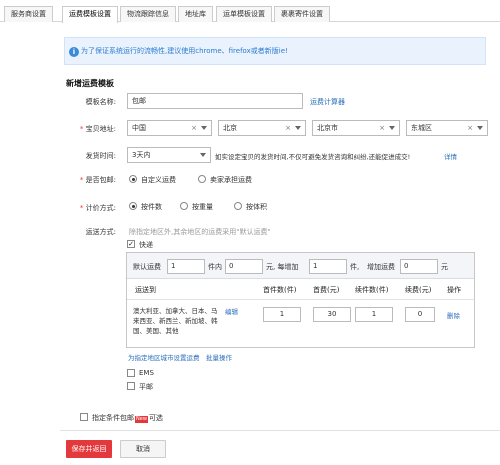  What do you see at coordinates (133, 179) in the screenshot?
I see `custom-fee-radio` at bounding box center [133, 179].